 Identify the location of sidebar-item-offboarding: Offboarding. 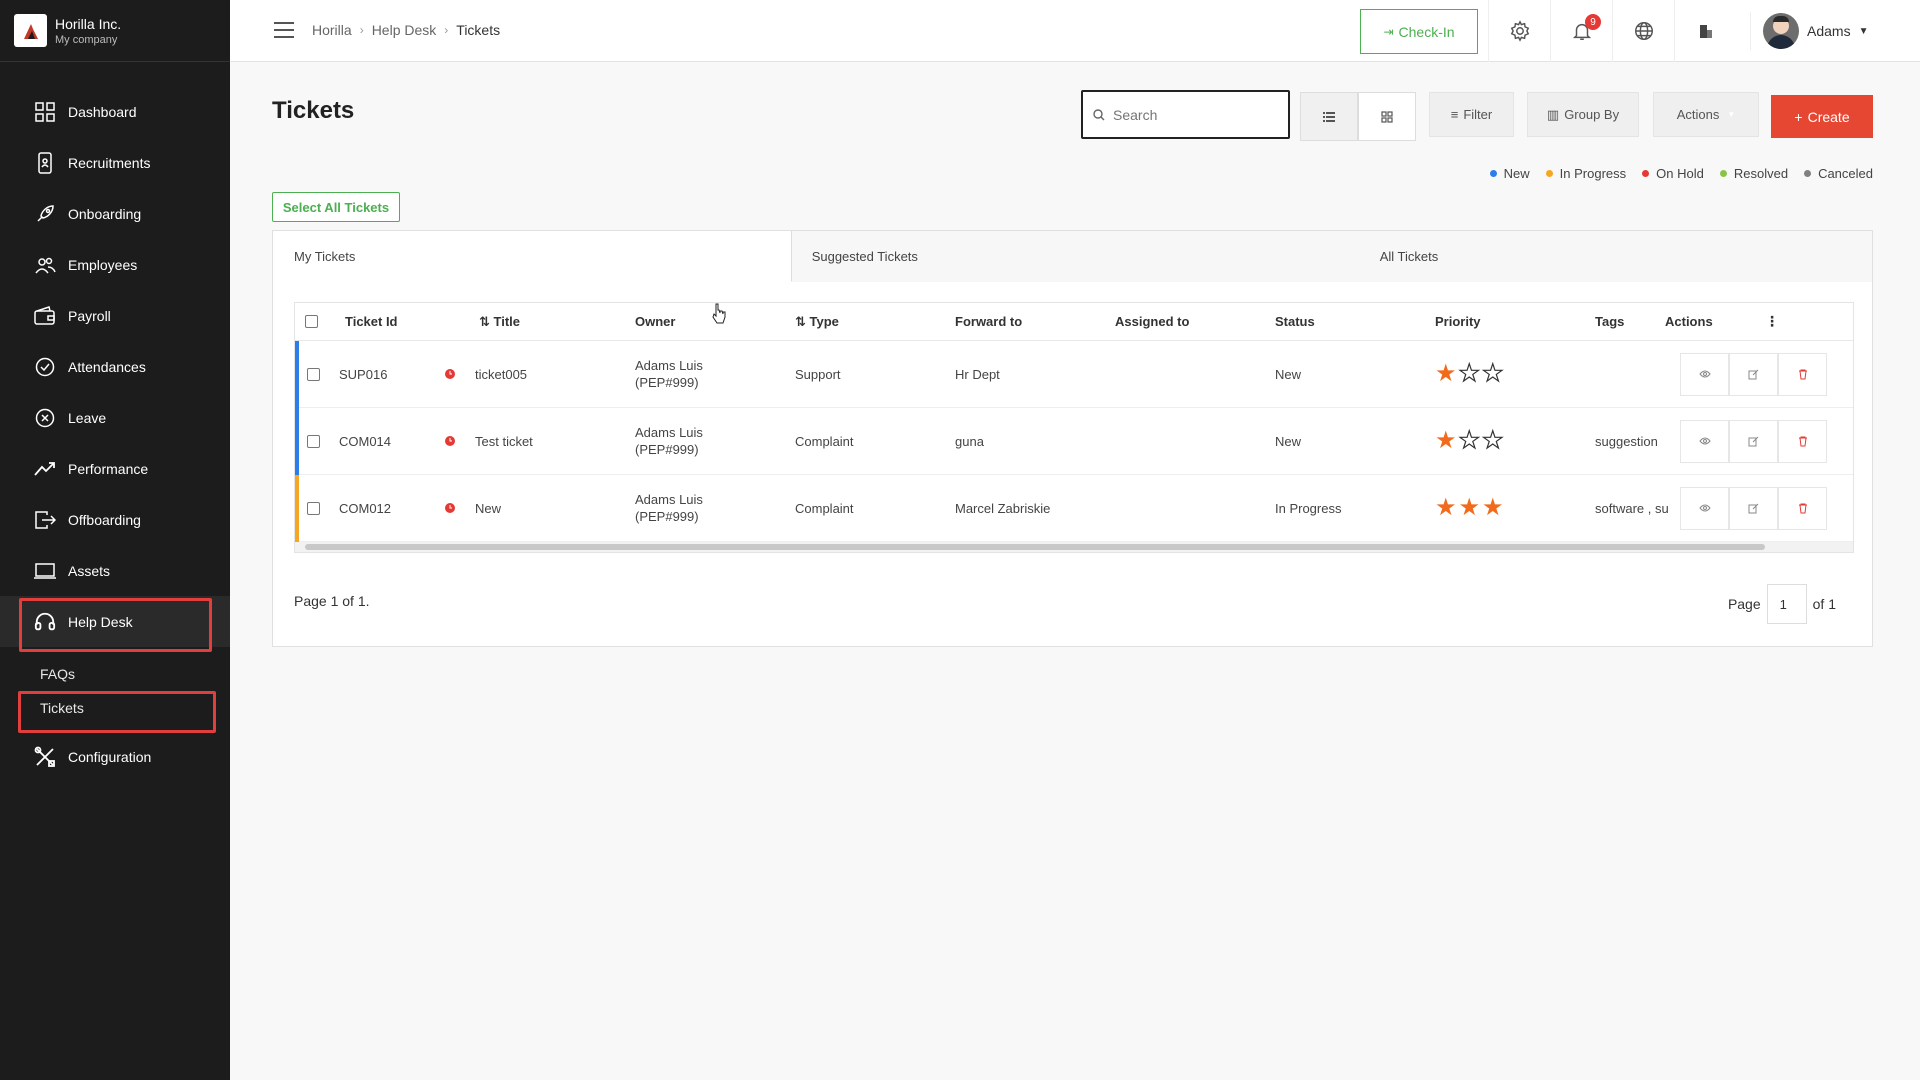
(115, 519).